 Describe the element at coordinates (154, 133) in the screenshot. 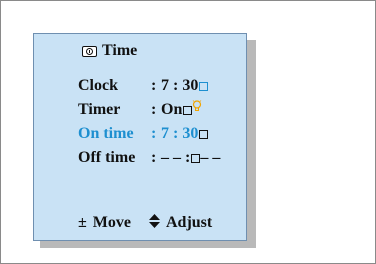

I see `on-time-colon: :` at that location.